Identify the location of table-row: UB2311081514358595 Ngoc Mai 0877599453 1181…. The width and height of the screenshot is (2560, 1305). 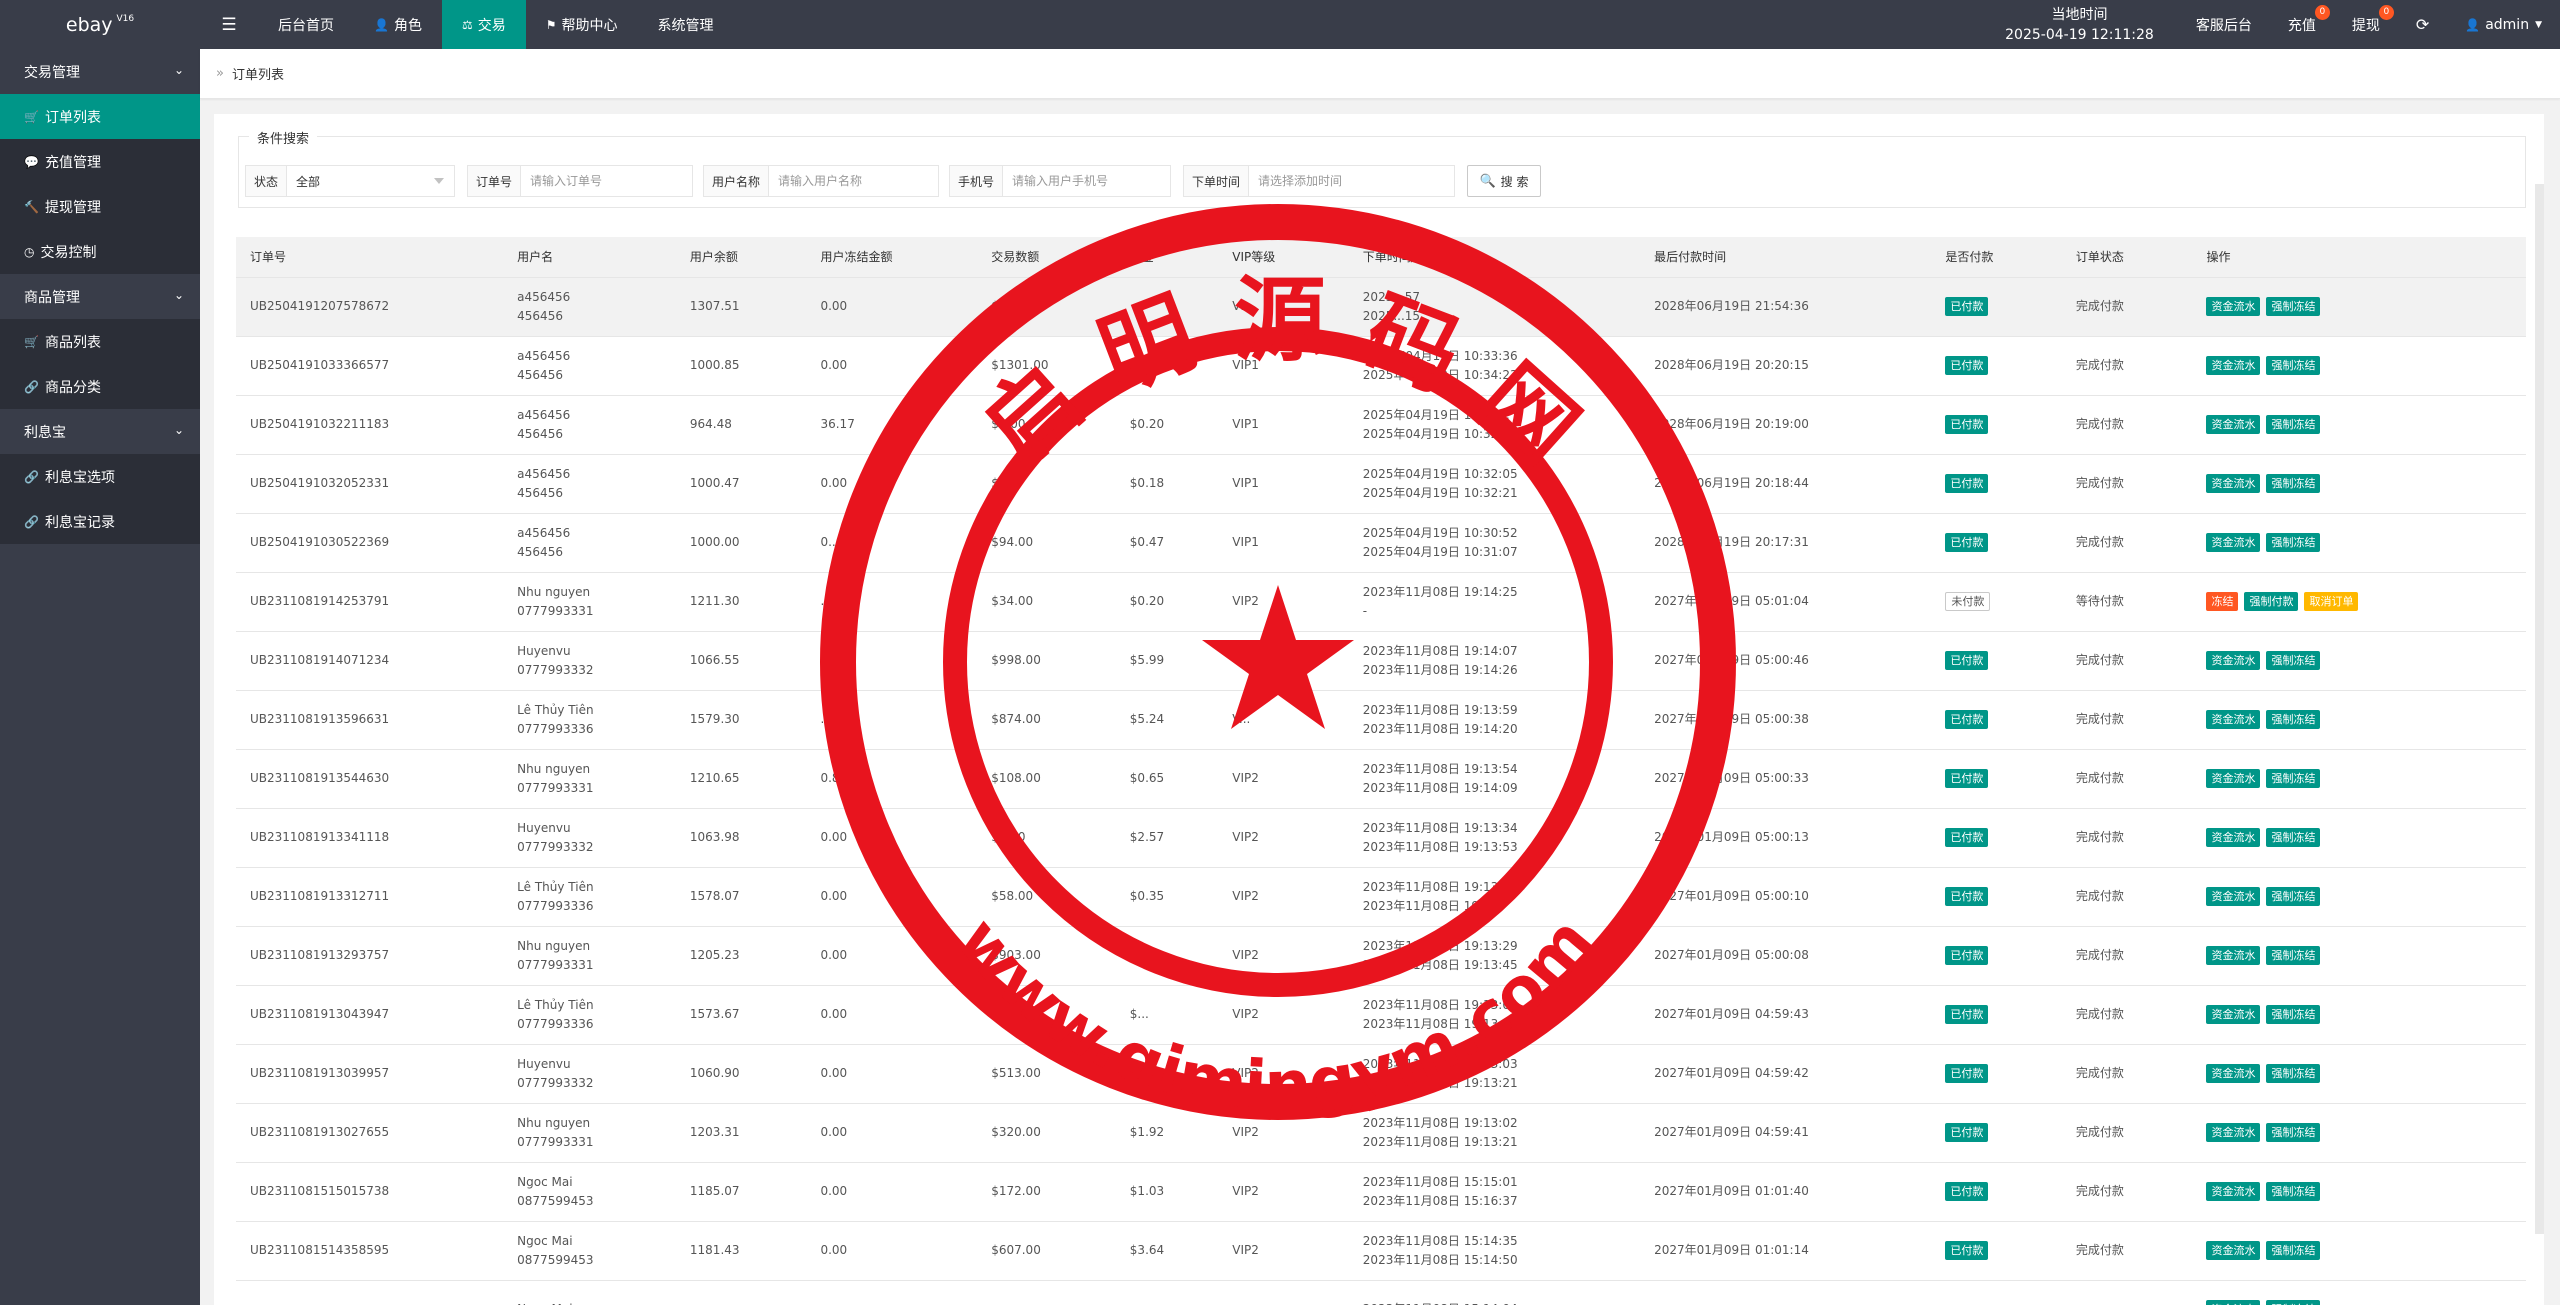
(1381, 1251).